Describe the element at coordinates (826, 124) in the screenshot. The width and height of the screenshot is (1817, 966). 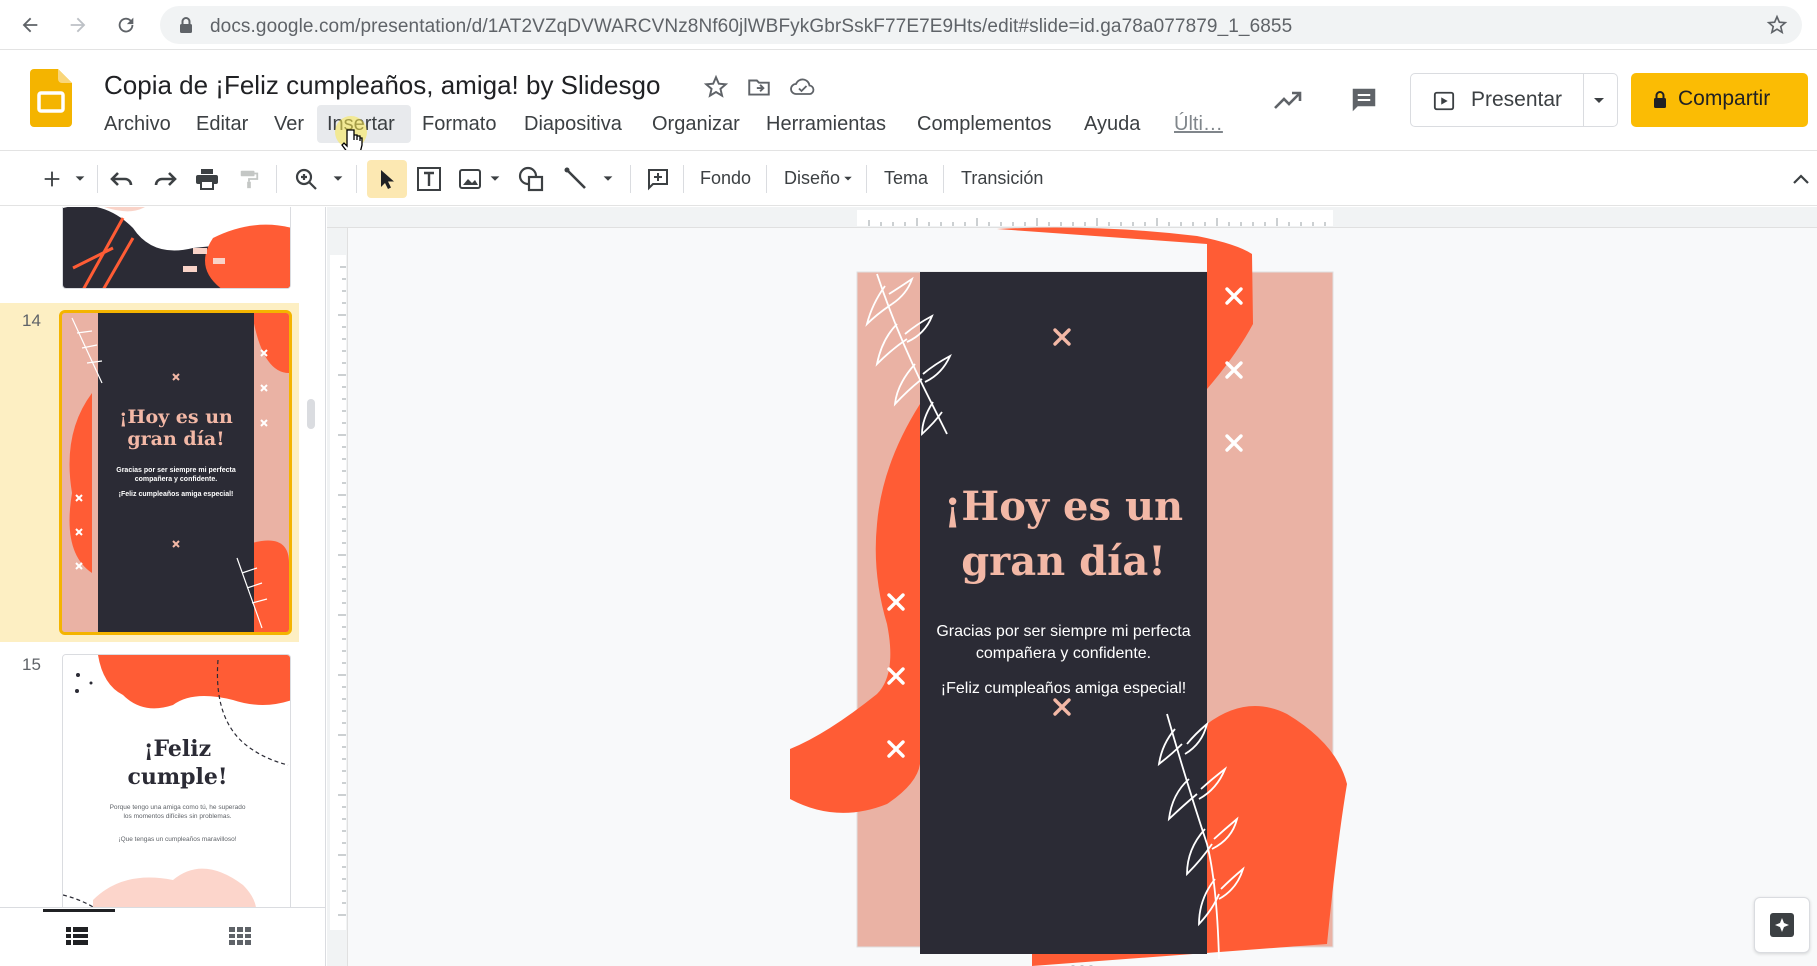
I see `menu-herramientas: Herramientas` at that location.